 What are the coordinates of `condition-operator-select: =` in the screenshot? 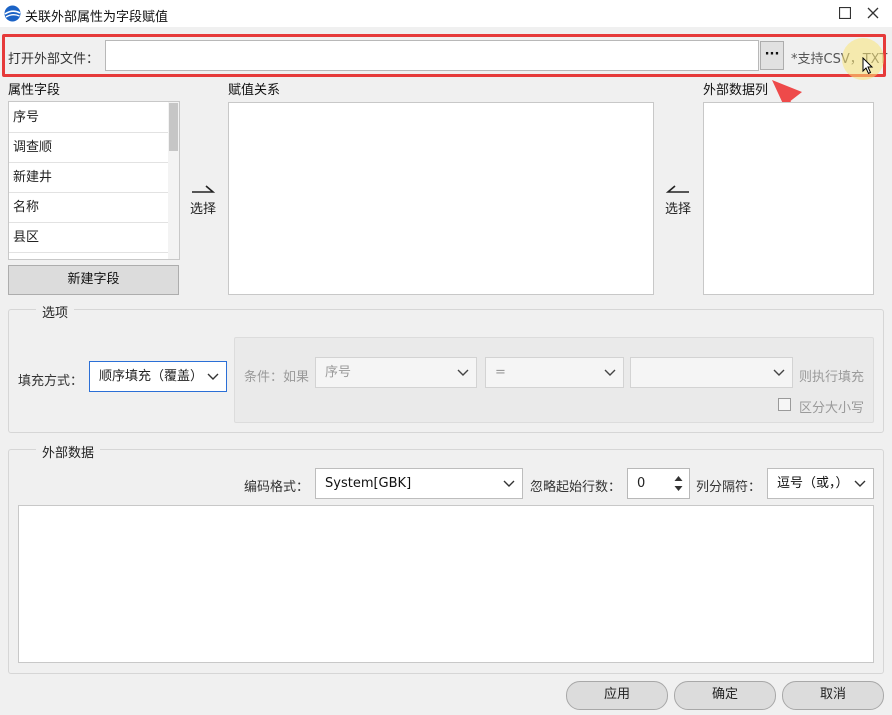 It's located at (554, 372).